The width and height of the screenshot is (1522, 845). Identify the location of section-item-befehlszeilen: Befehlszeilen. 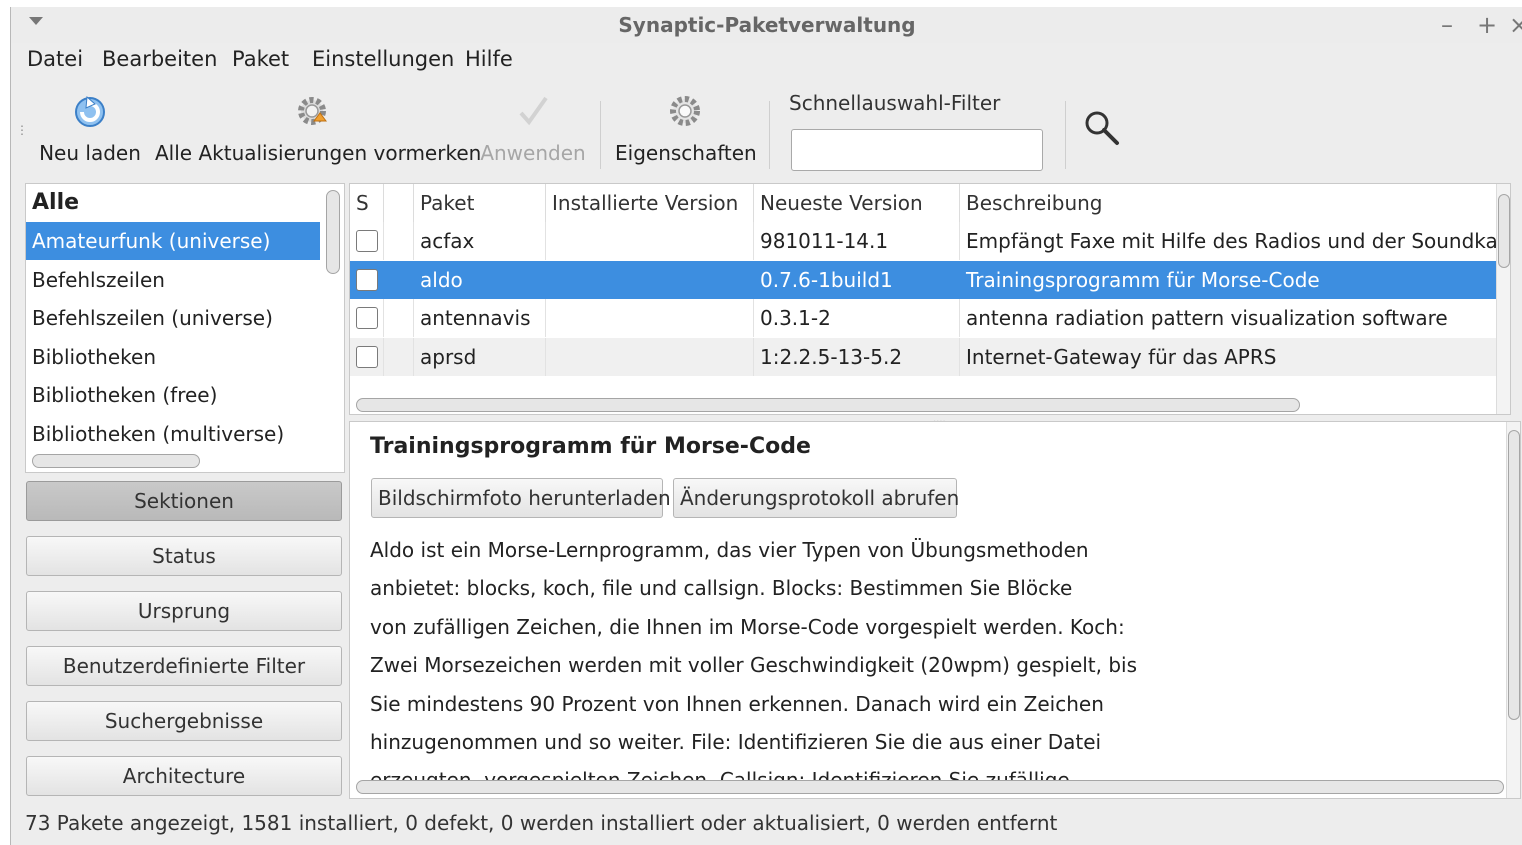
(173, 280).